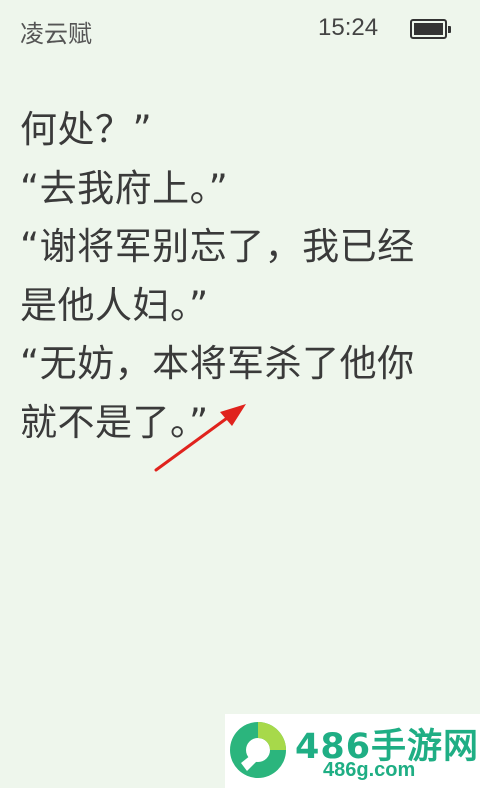 The image size is (480, 788). What do you see at coordinates (114, 305) in the screenshot?
I see `text-line: 是他人妇。”` at bounding box center [114, 305].